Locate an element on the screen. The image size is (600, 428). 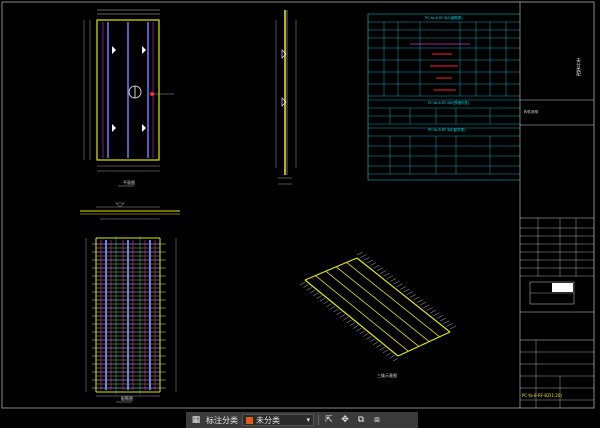
grid-icon: ▦ is located at coordinates (196, 420).